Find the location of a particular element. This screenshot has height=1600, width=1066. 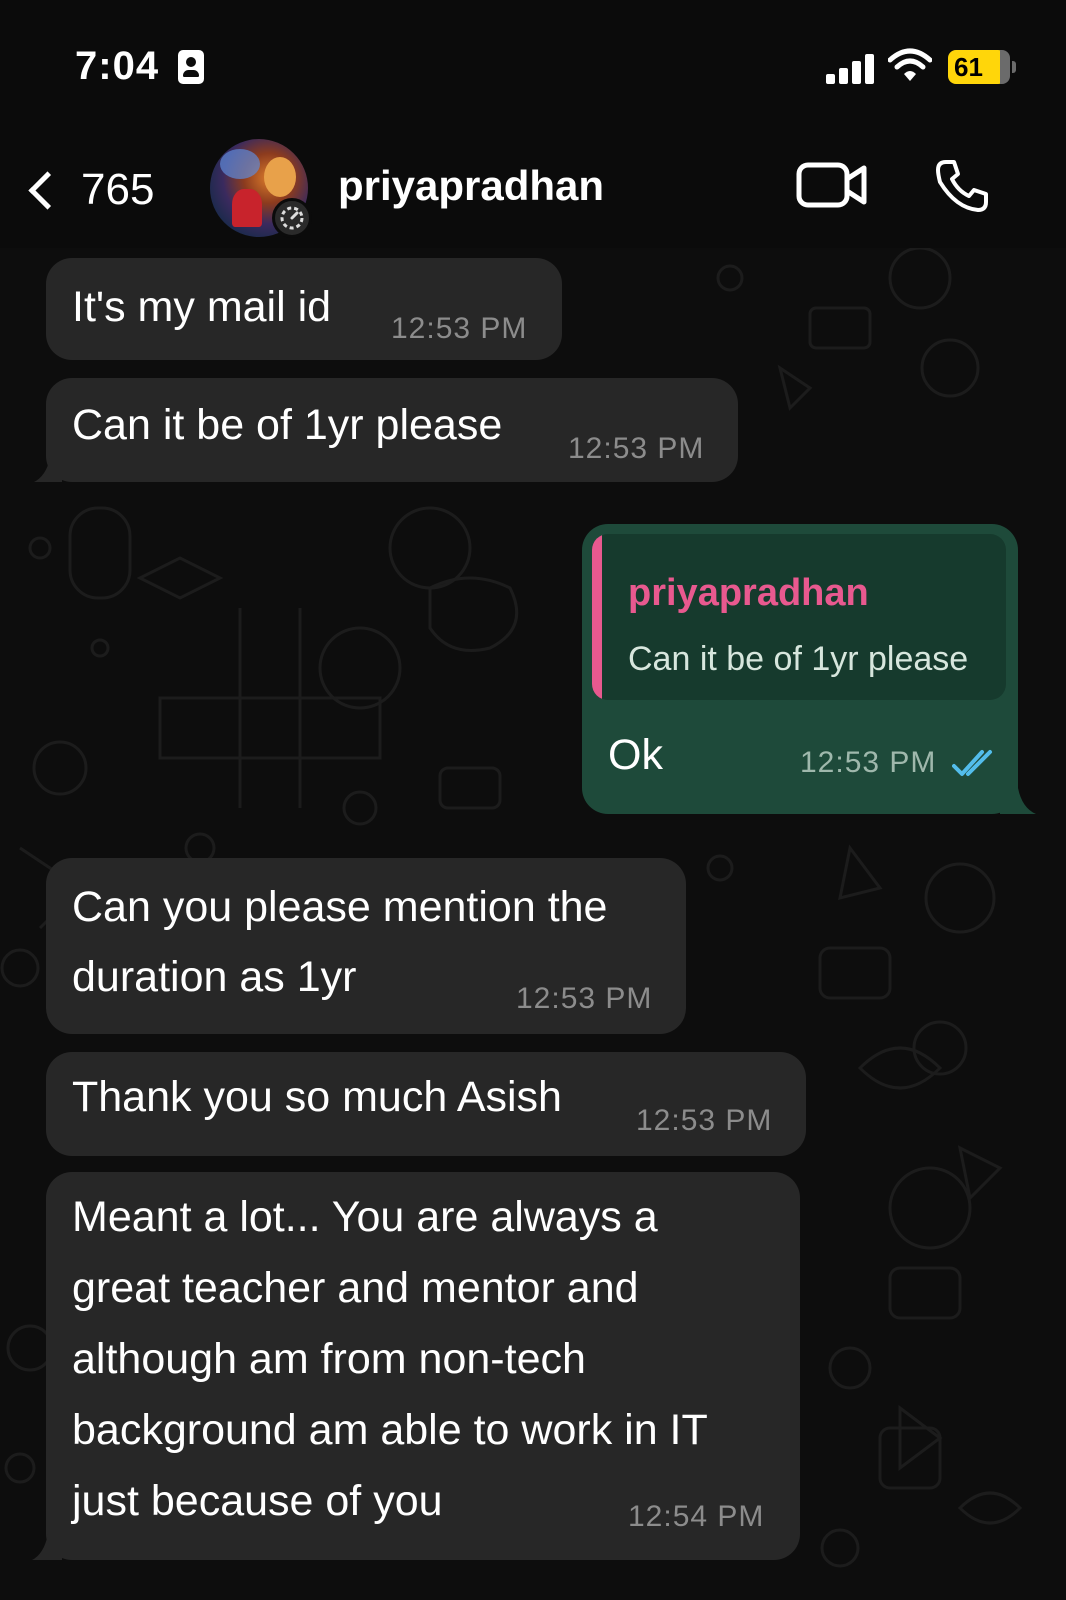

battery-icon: 61 is located at coordinates (977, 67).